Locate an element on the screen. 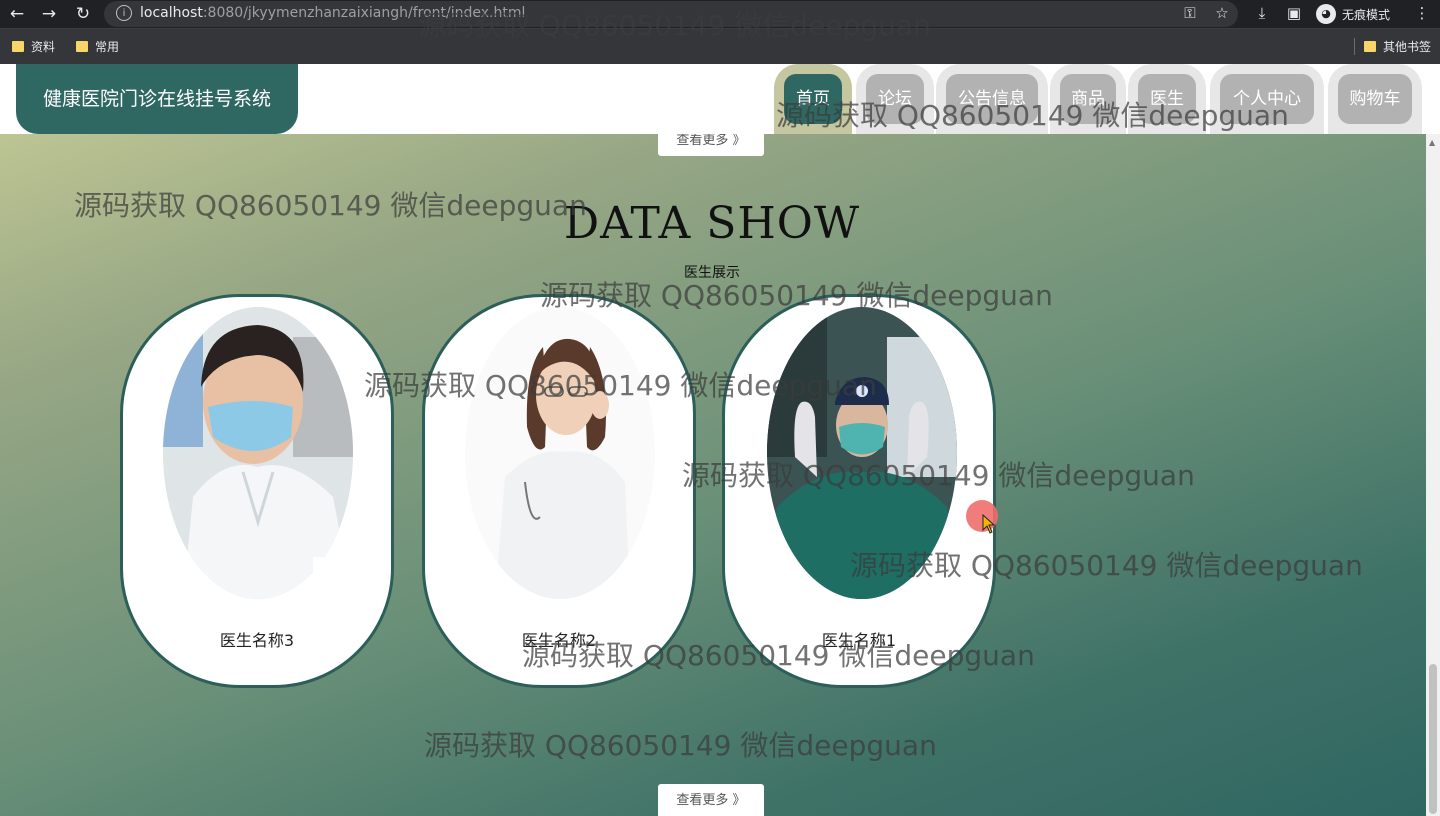  back-icon: ← is located at coordinates (17, 14).